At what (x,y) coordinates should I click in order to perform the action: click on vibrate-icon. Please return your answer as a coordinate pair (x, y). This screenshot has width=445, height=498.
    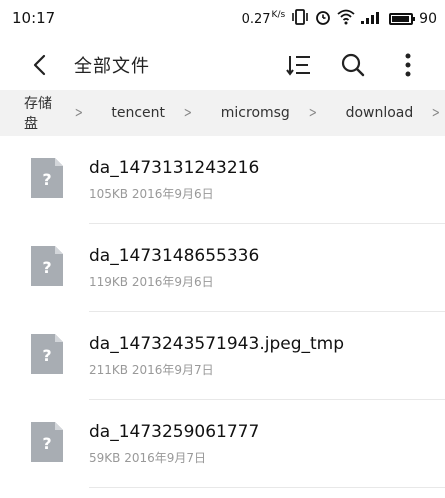
    Looking at the image, I should click on (300, 19).